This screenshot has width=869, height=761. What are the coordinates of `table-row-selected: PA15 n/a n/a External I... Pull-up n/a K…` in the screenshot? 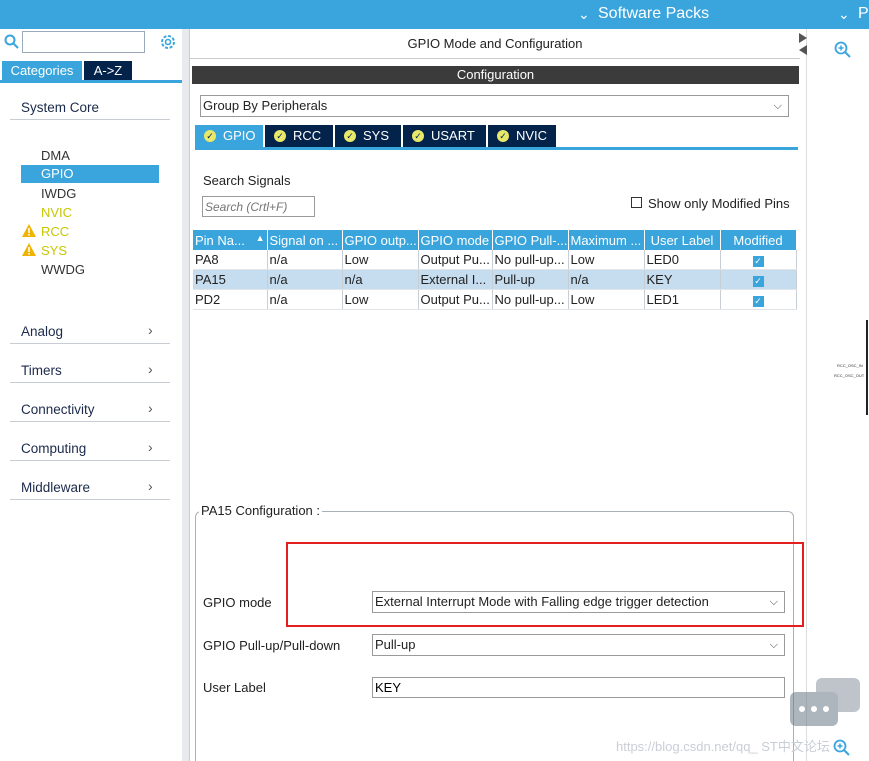 It's located at (495, 279).